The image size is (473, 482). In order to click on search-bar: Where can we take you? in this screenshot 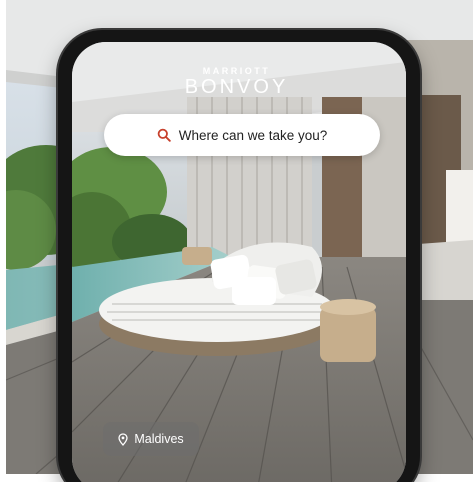, I will do `click(242, 135)`.